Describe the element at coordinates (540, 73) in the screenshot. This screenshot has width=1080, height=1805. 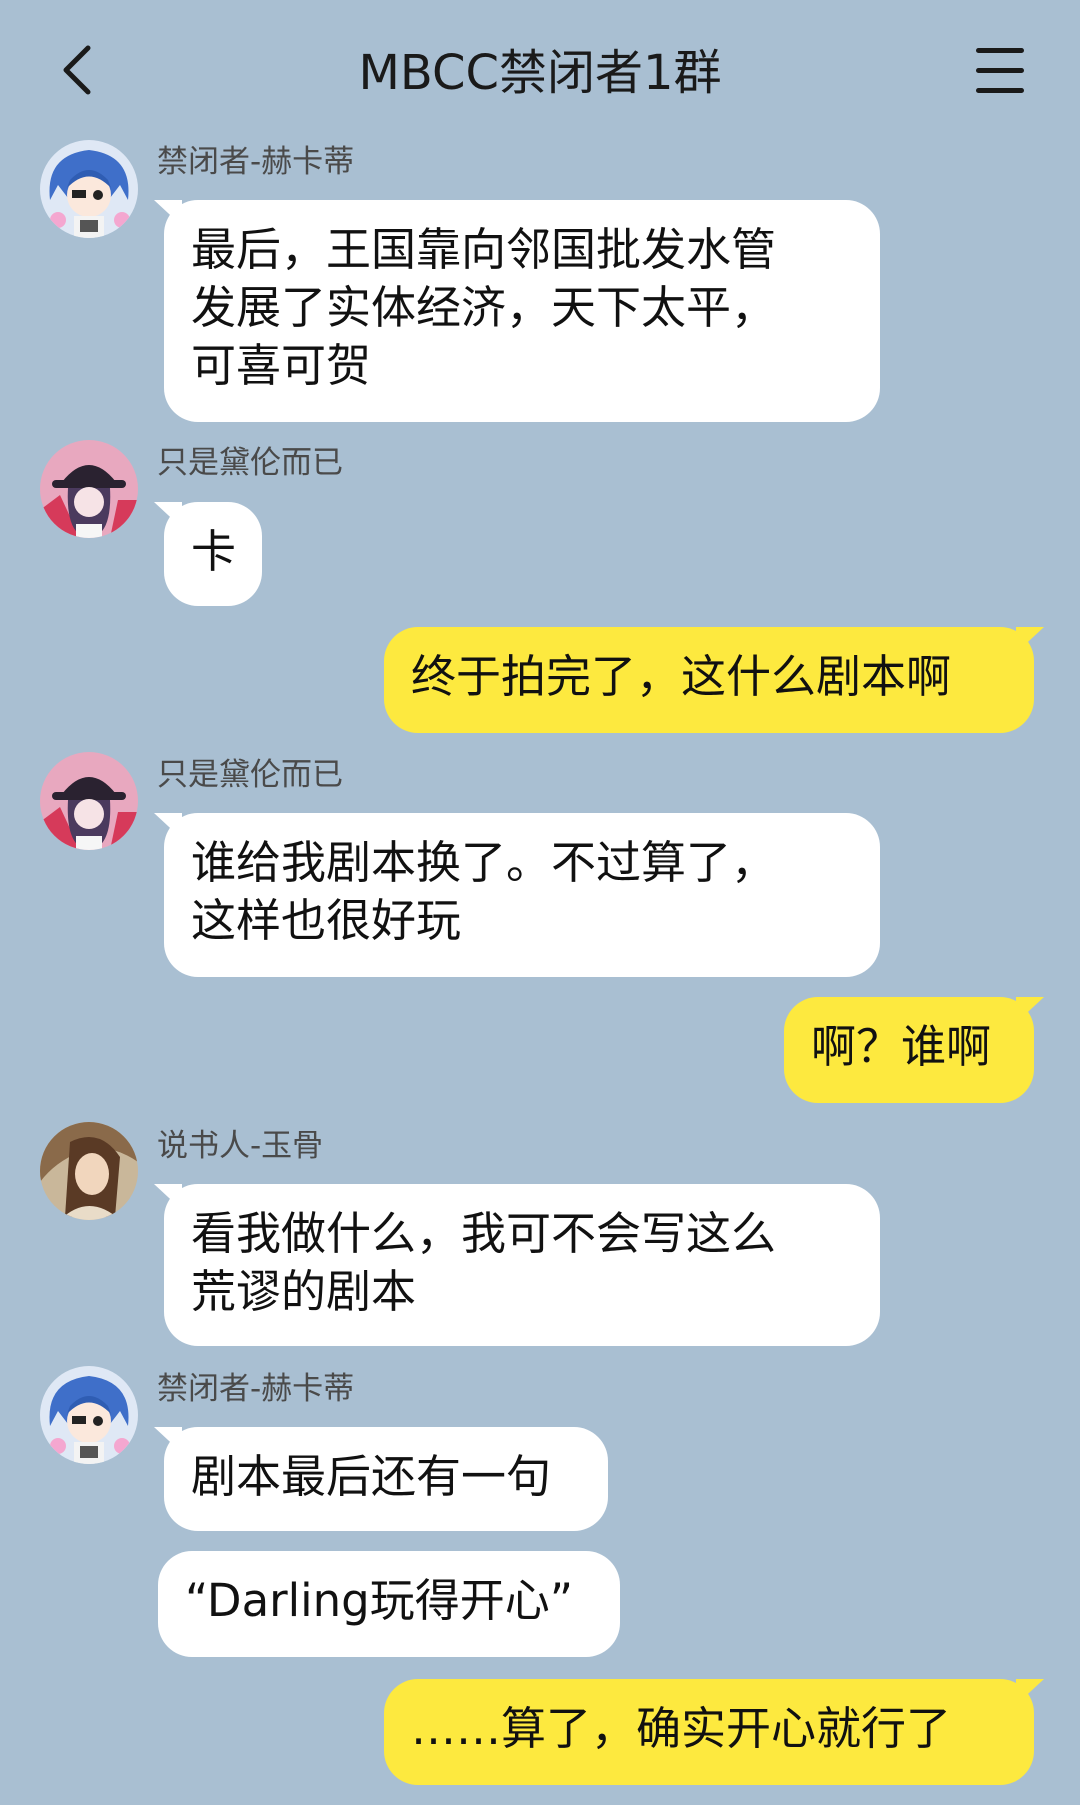
I see `chat-title: MBCC禁闭者1群` at that location.